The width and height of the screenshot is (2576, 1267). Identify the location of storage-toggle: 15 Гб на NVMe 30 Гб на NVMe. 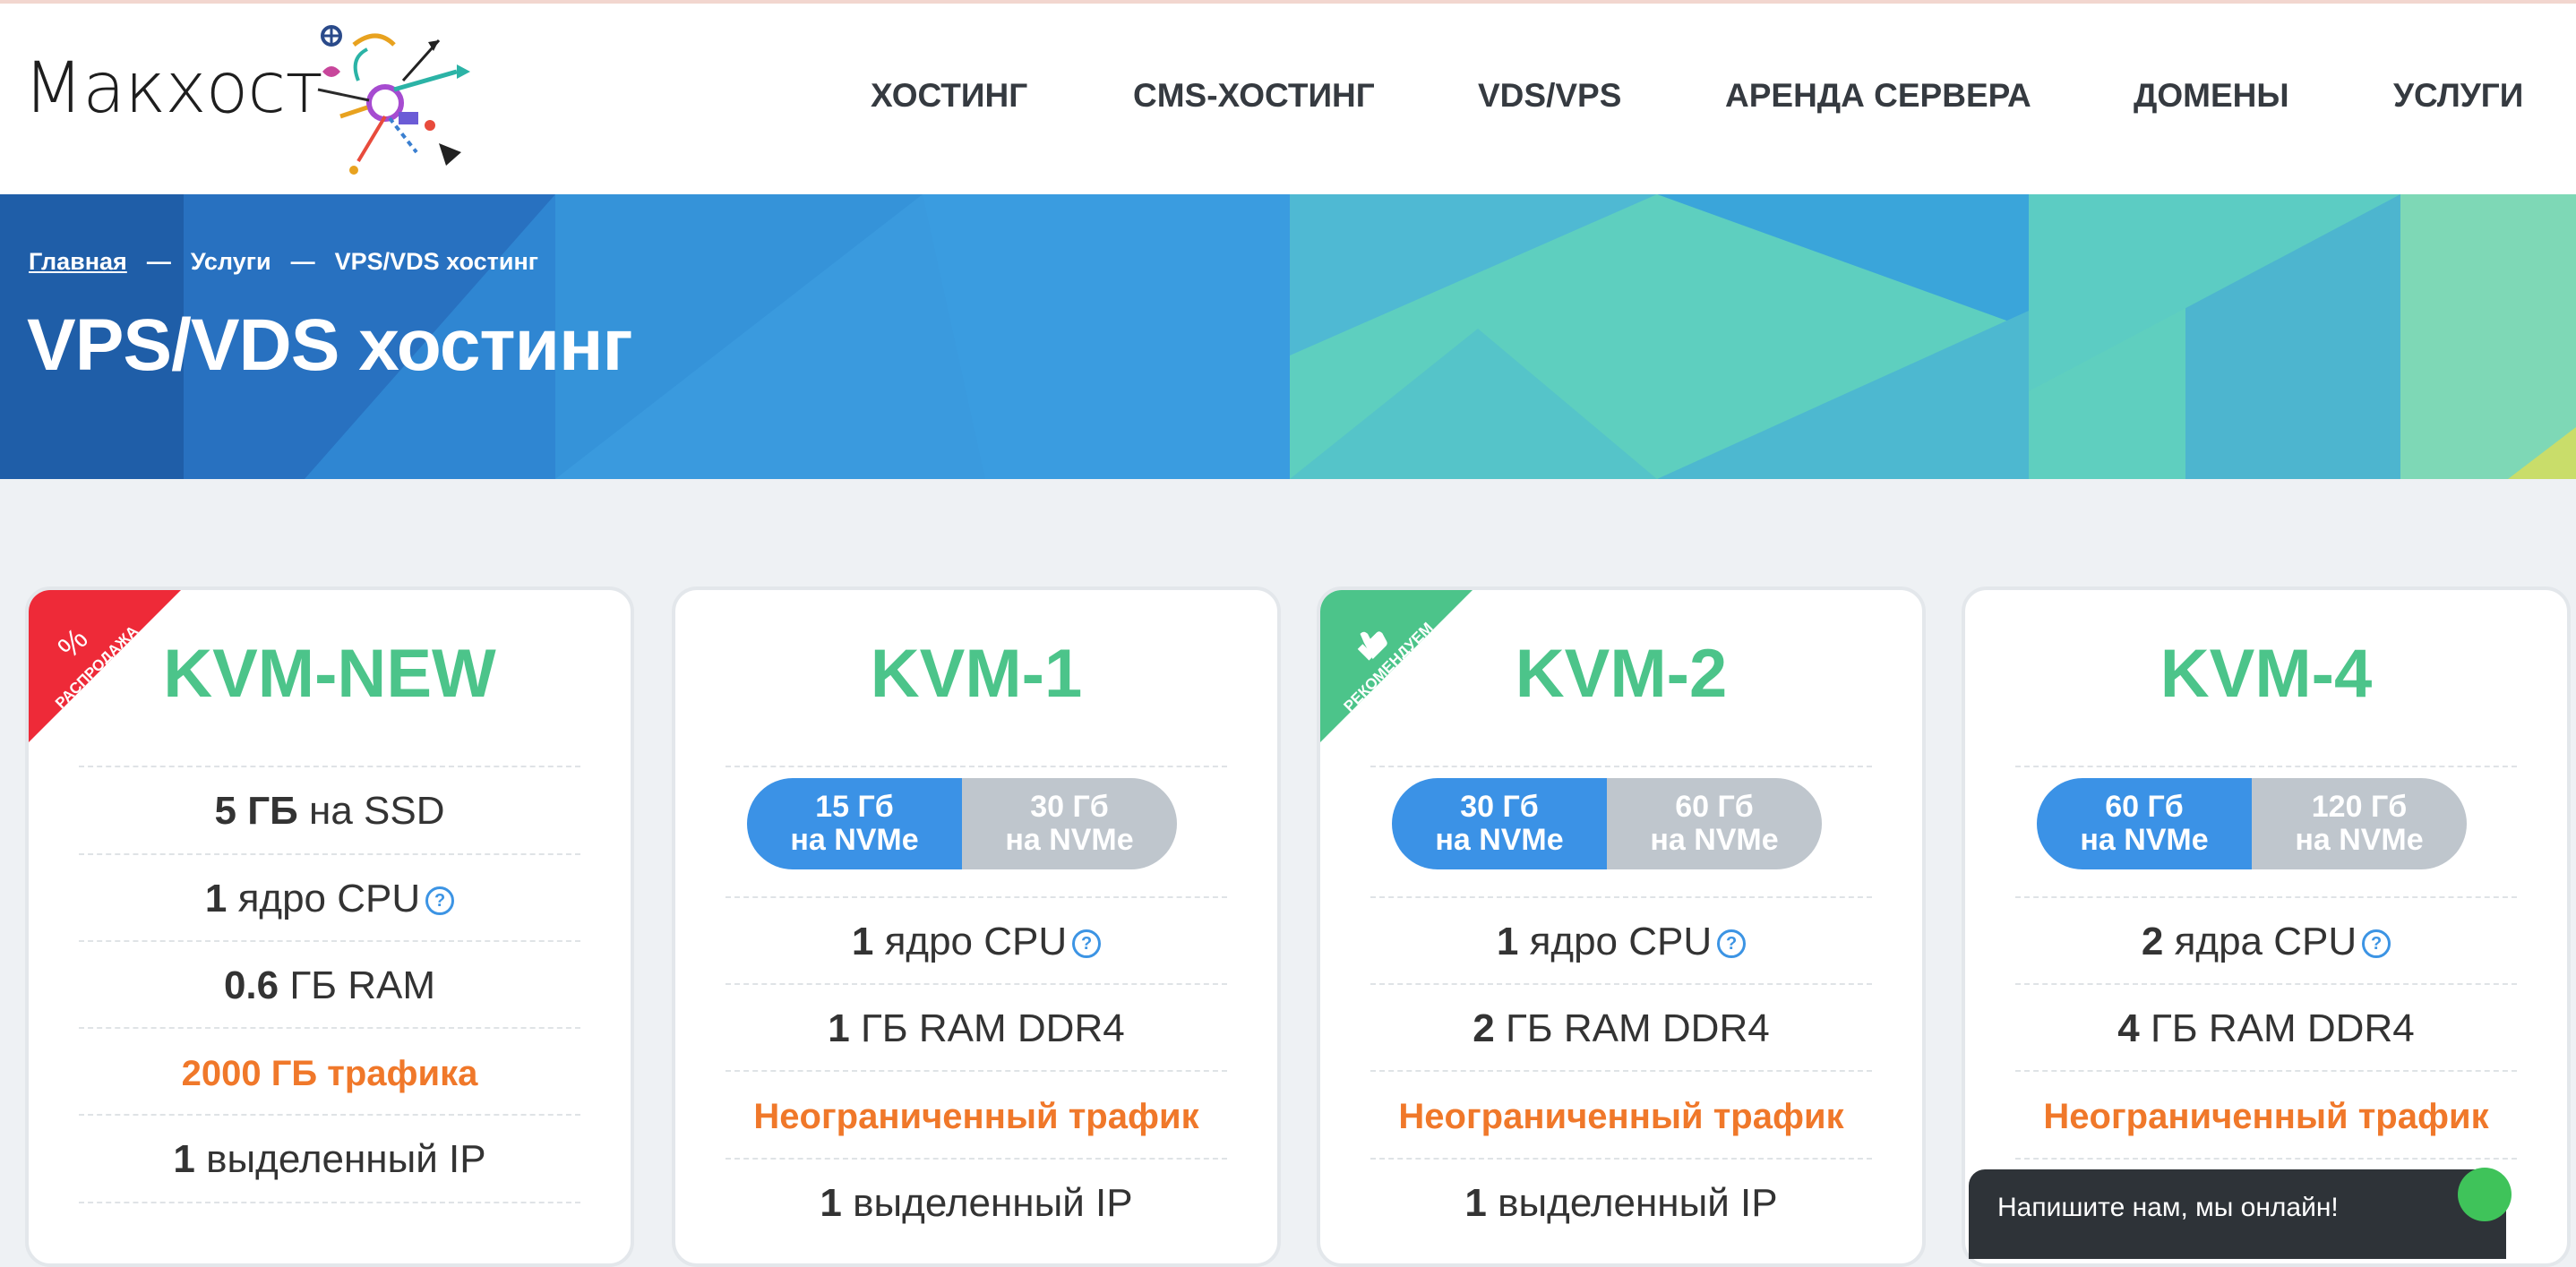
(962, 823).